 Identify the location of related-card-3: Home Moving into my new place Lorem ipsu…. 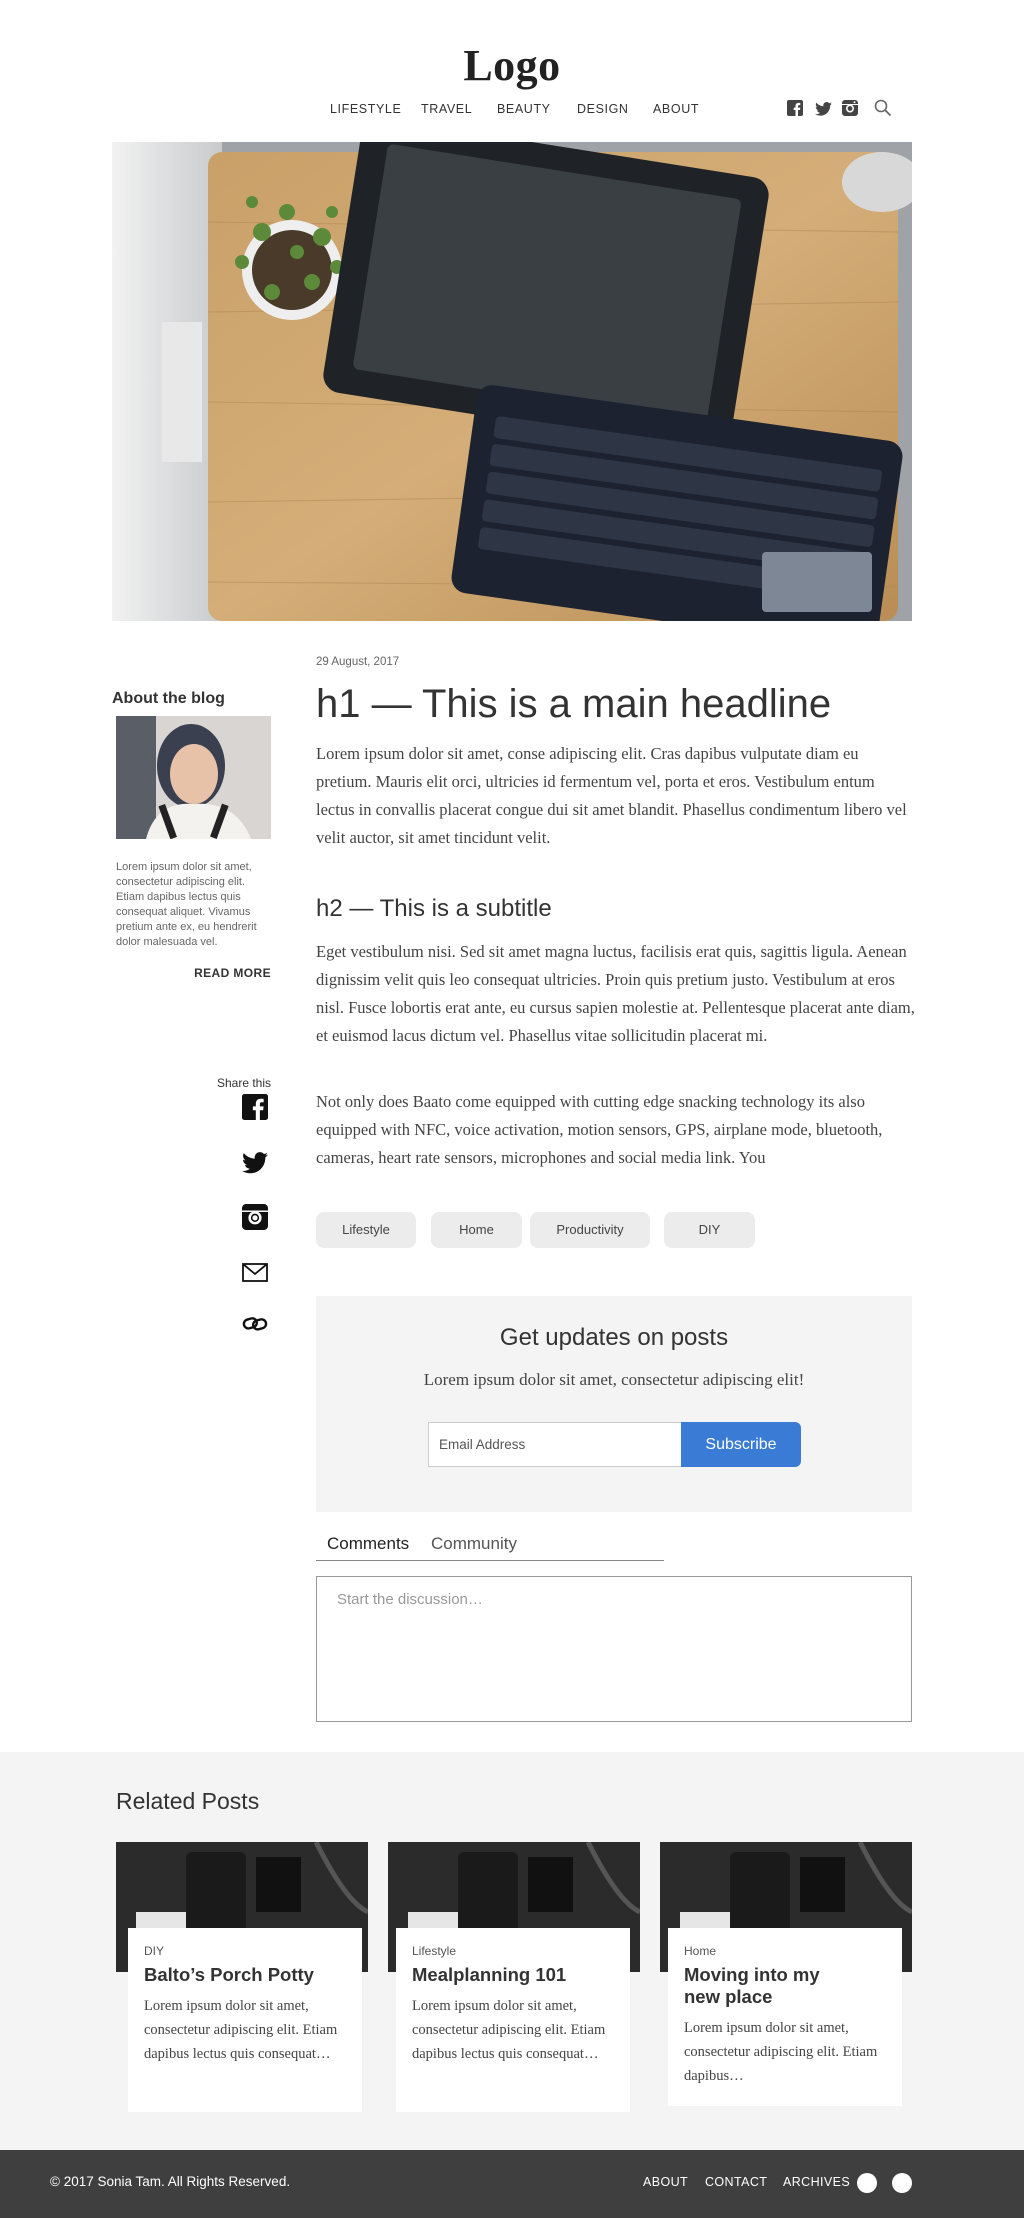
(785, 2017).